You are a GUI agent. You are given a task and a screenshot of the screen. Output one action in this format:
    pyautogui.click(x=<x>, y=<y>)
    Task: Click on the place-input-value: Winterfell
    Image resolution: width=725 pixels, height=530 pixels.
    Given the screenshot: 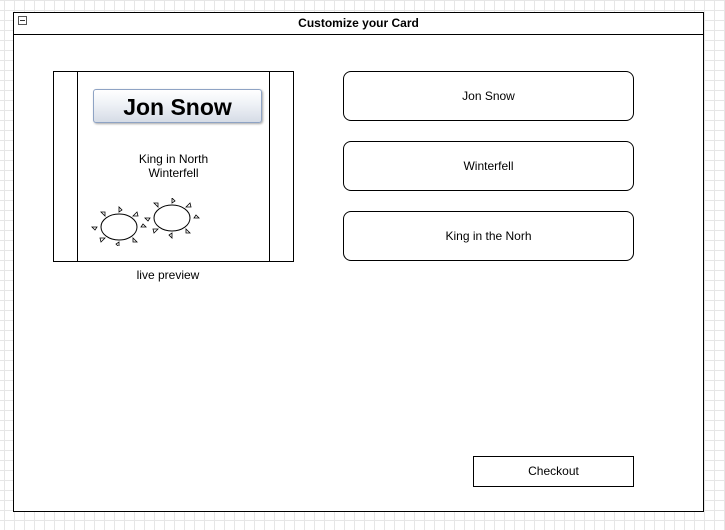 What is the action you would take?
    pyautogui.click(x=488, y=166)
    